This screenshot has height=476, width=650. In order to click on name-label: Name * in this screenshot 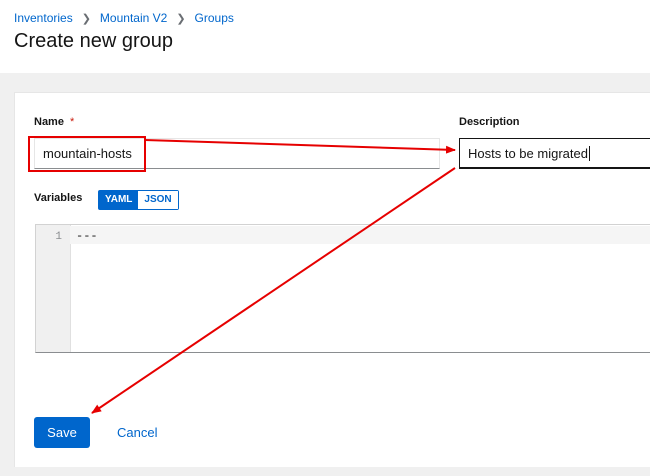, I will do `click(54, 122)`.